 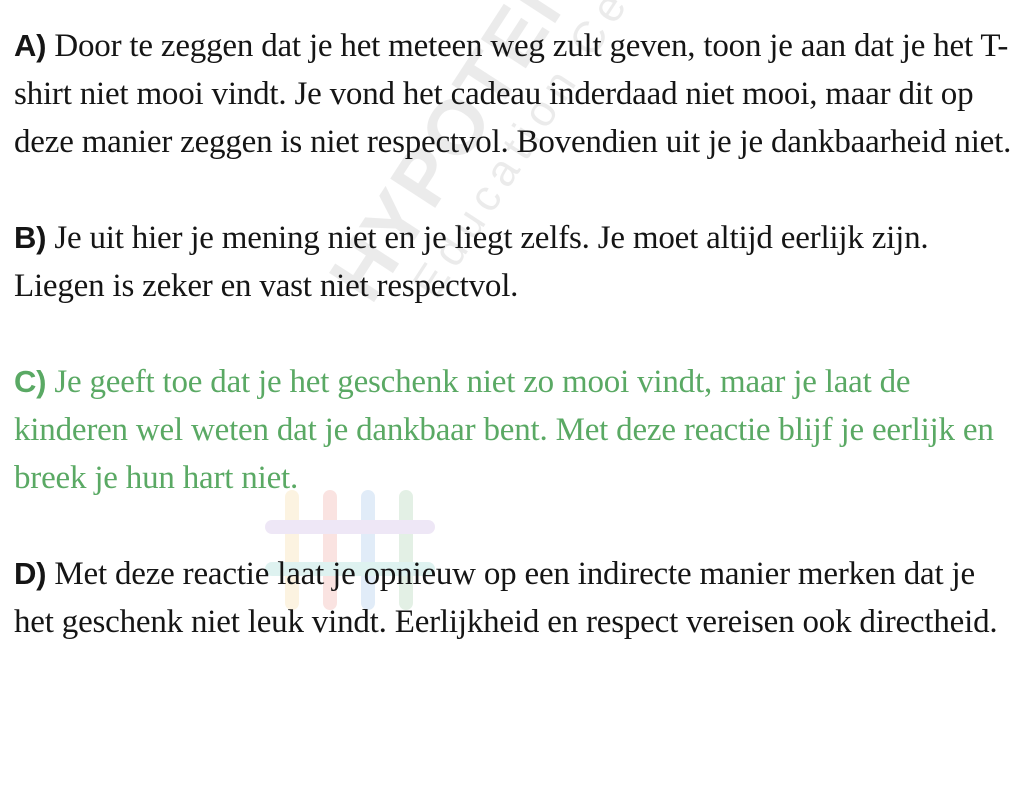 I want to click on answer-c-letter: C), so click(x=30, y=381).